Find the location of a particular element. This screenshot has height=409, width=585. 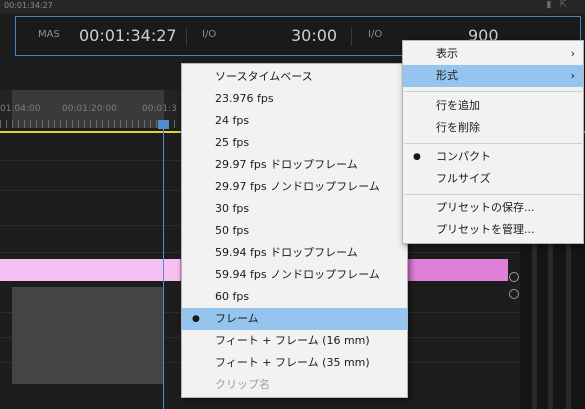

menu-item-view: 表示 › is located at coordinates (493, 54).